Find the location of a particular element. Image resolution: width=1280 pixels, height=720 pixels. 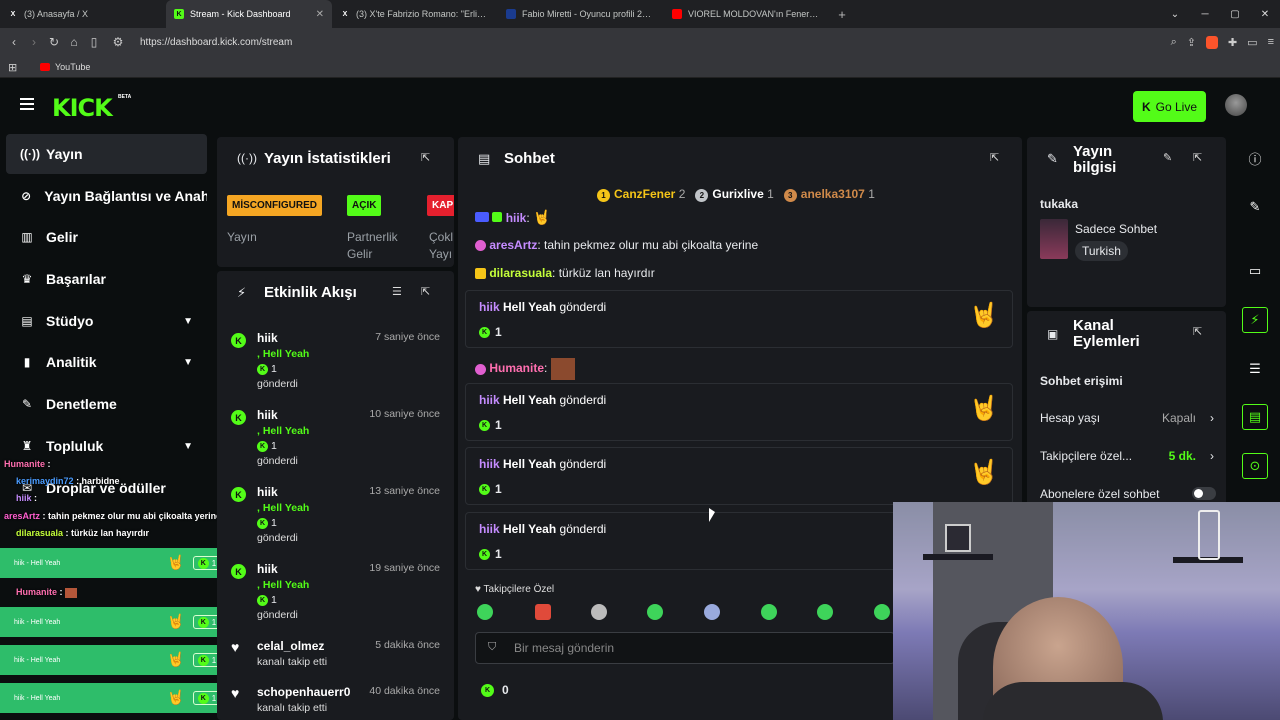

sidebar-item-analitik: ▮ Analitik ▼ is located at coordinates (106, 362).